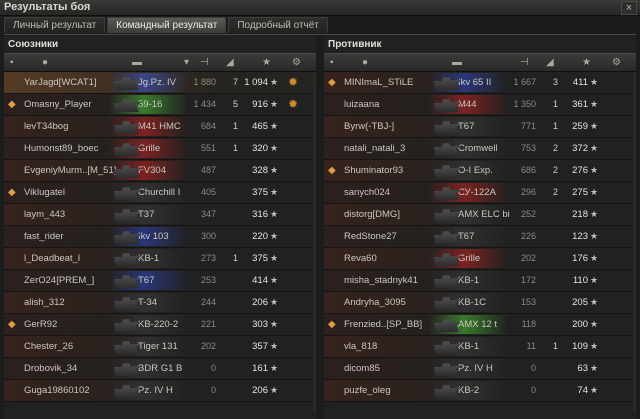  I want to click on tank-name: Cromwell, so click(478, 148).